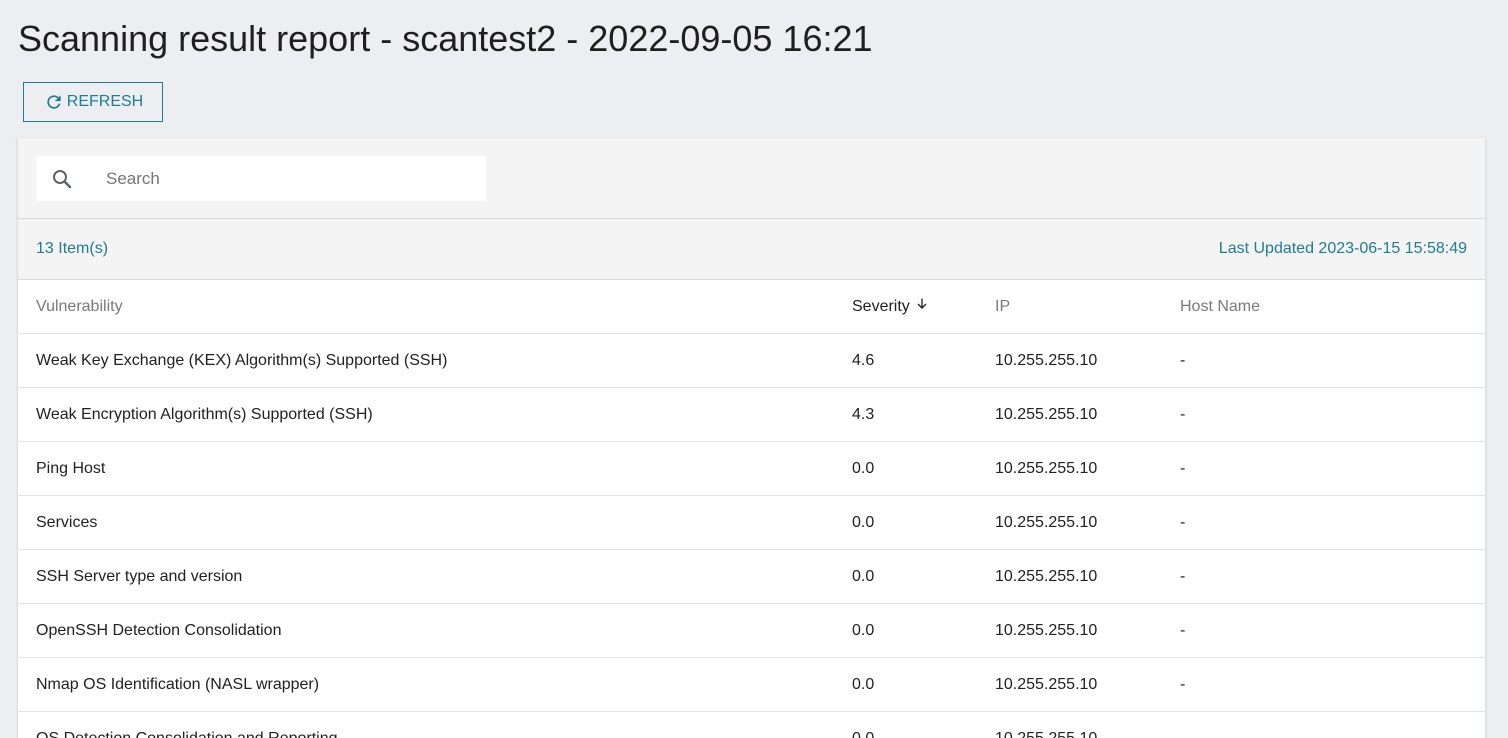 Image resolution: width=1508 pixels, height=738 pixels. What do you see at coordinates (286, 178) in the screenshot?
I see `search-input` at bounding box center [286, 178].